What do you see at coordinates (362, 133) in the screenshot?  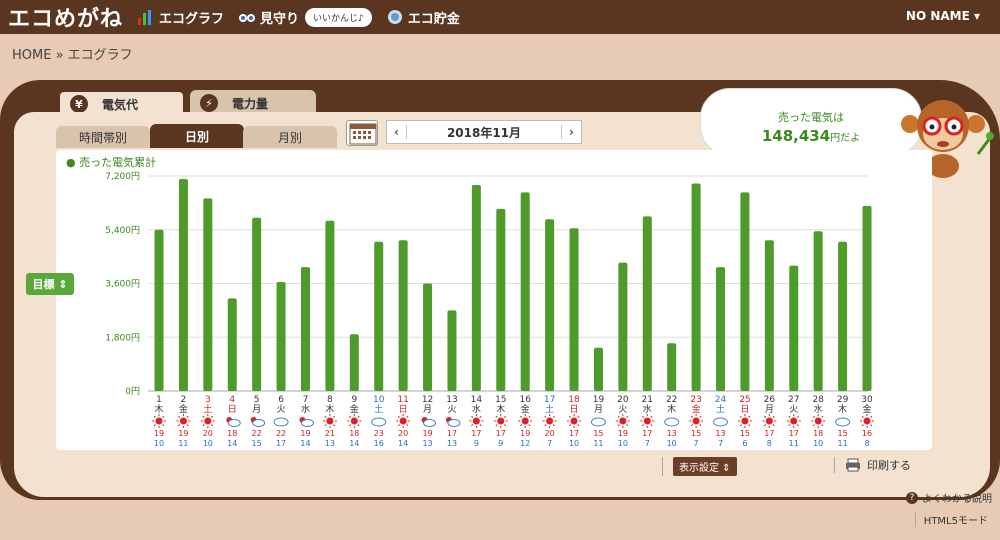 I see `calendar-icon` at bounding box center [362, 133].